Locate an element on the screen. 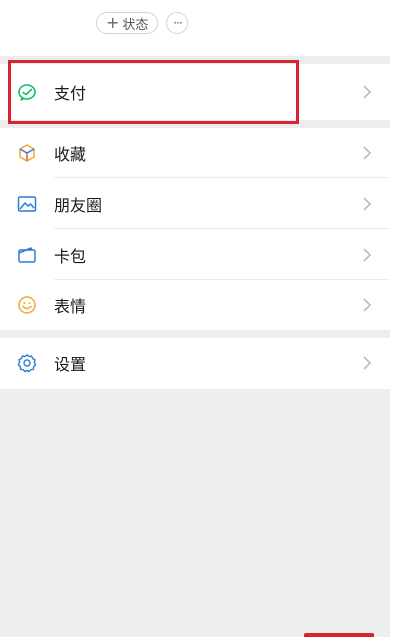 The image size is (400, 637). menu-item-label: 收藏 is located at coordinates (70, 154).